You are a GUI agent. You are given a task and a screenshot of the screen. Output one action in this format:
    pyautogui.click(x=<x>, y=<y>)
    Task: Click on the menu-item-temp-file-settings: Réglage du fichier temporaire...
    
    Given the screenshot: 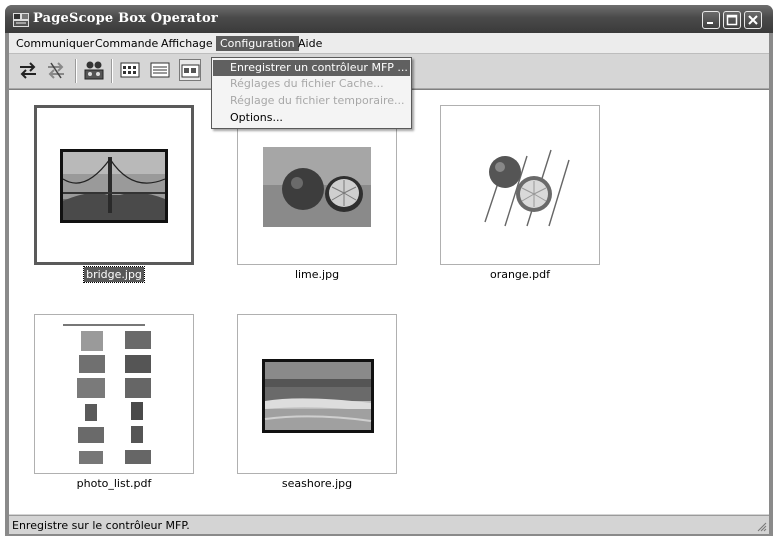 What is the action you would take?
    pyautogui.click(x=311, y=101)
    